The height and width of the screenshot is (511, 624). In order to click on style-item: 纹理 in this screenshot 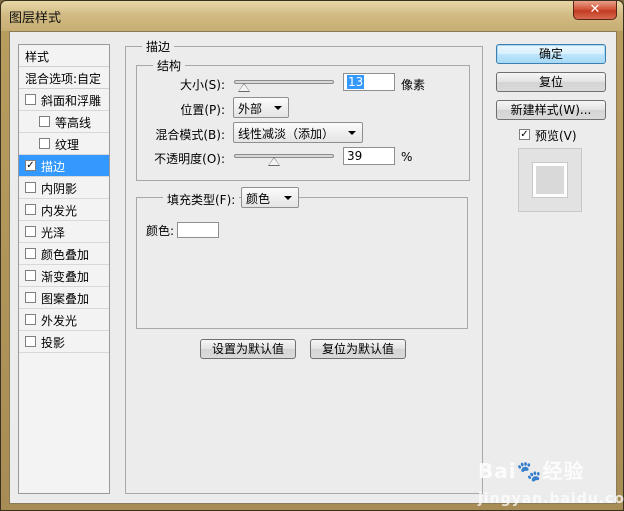, I will do `click(64, 144)`.